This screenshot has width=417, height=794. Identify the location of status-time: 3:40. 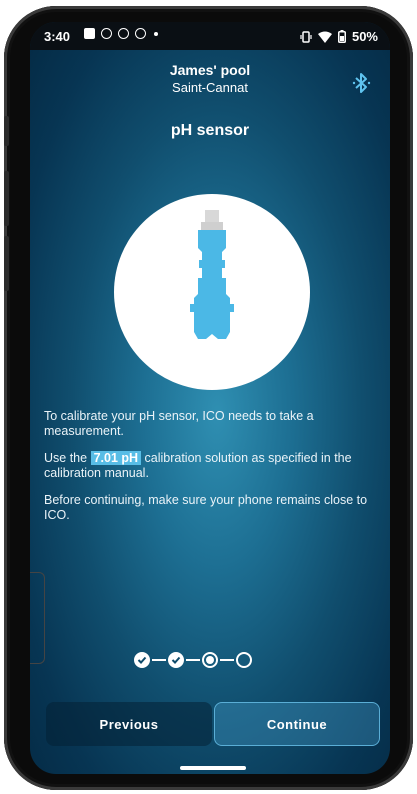
(57, 36).